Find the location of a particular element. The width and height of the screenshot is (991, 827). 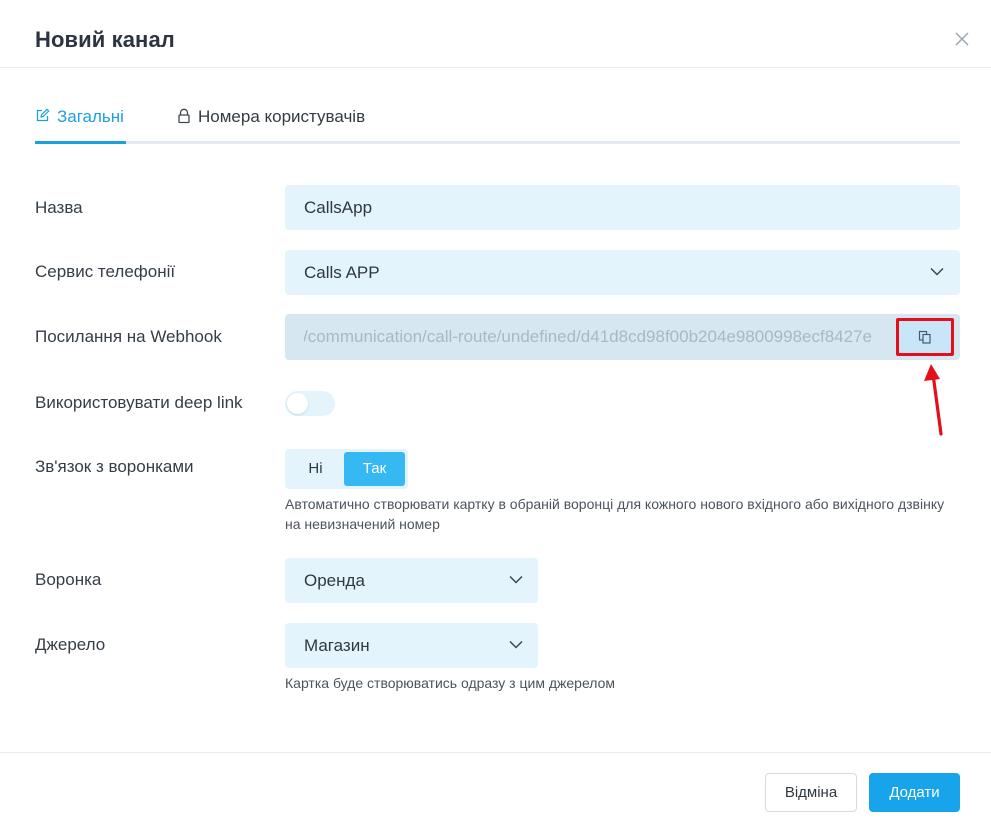

name-input: CallsApp is located at coordinates (622, 207).